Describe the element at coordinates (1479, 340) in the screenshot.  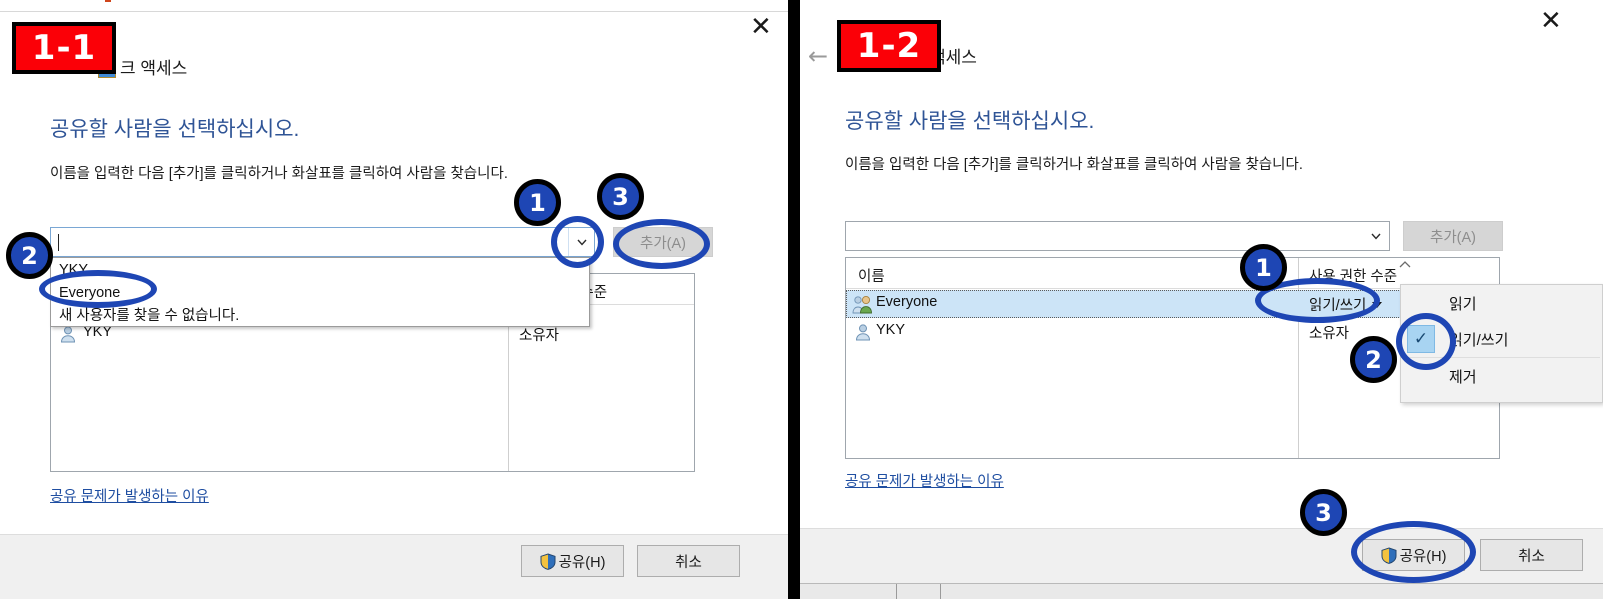
I see `context-menu-label: 읽기/쓰기` at that location.